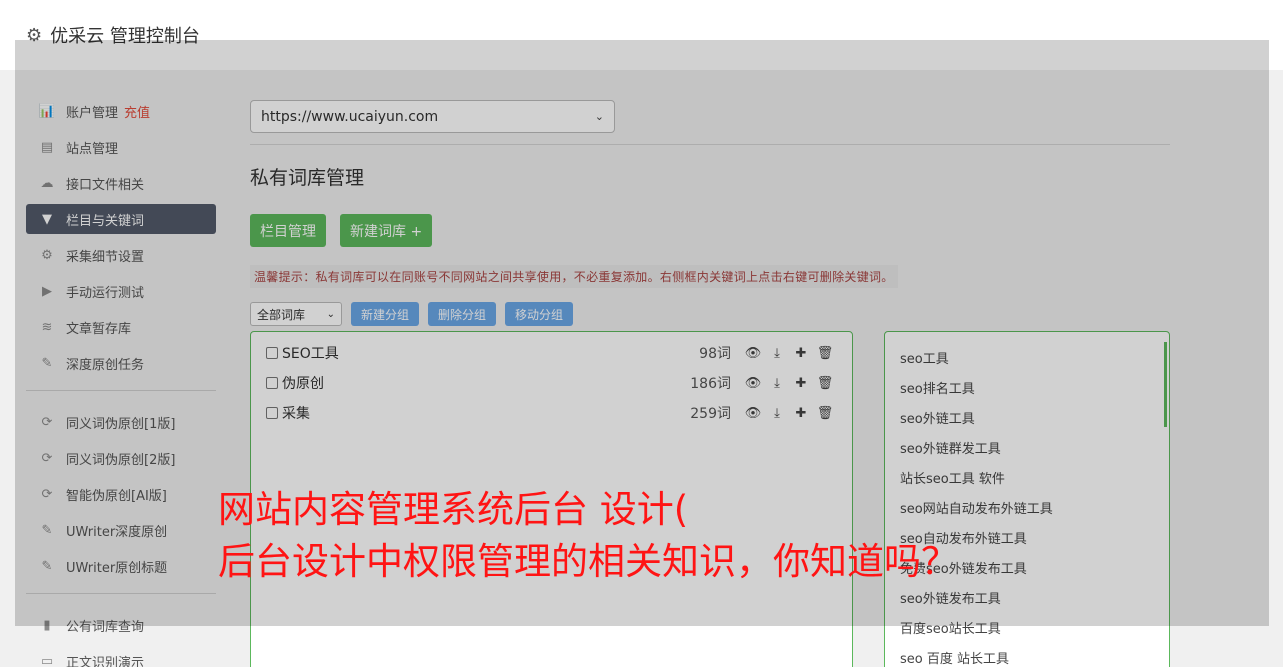 This screenshot has width=1283, height=667. Describe the element at coordinates (588, 536) in the screenshot. I see `overlay-headline: 网站内容管理系统后台 设计( 后台设计中权限管理的相关知识，你知道吗？` at that location.